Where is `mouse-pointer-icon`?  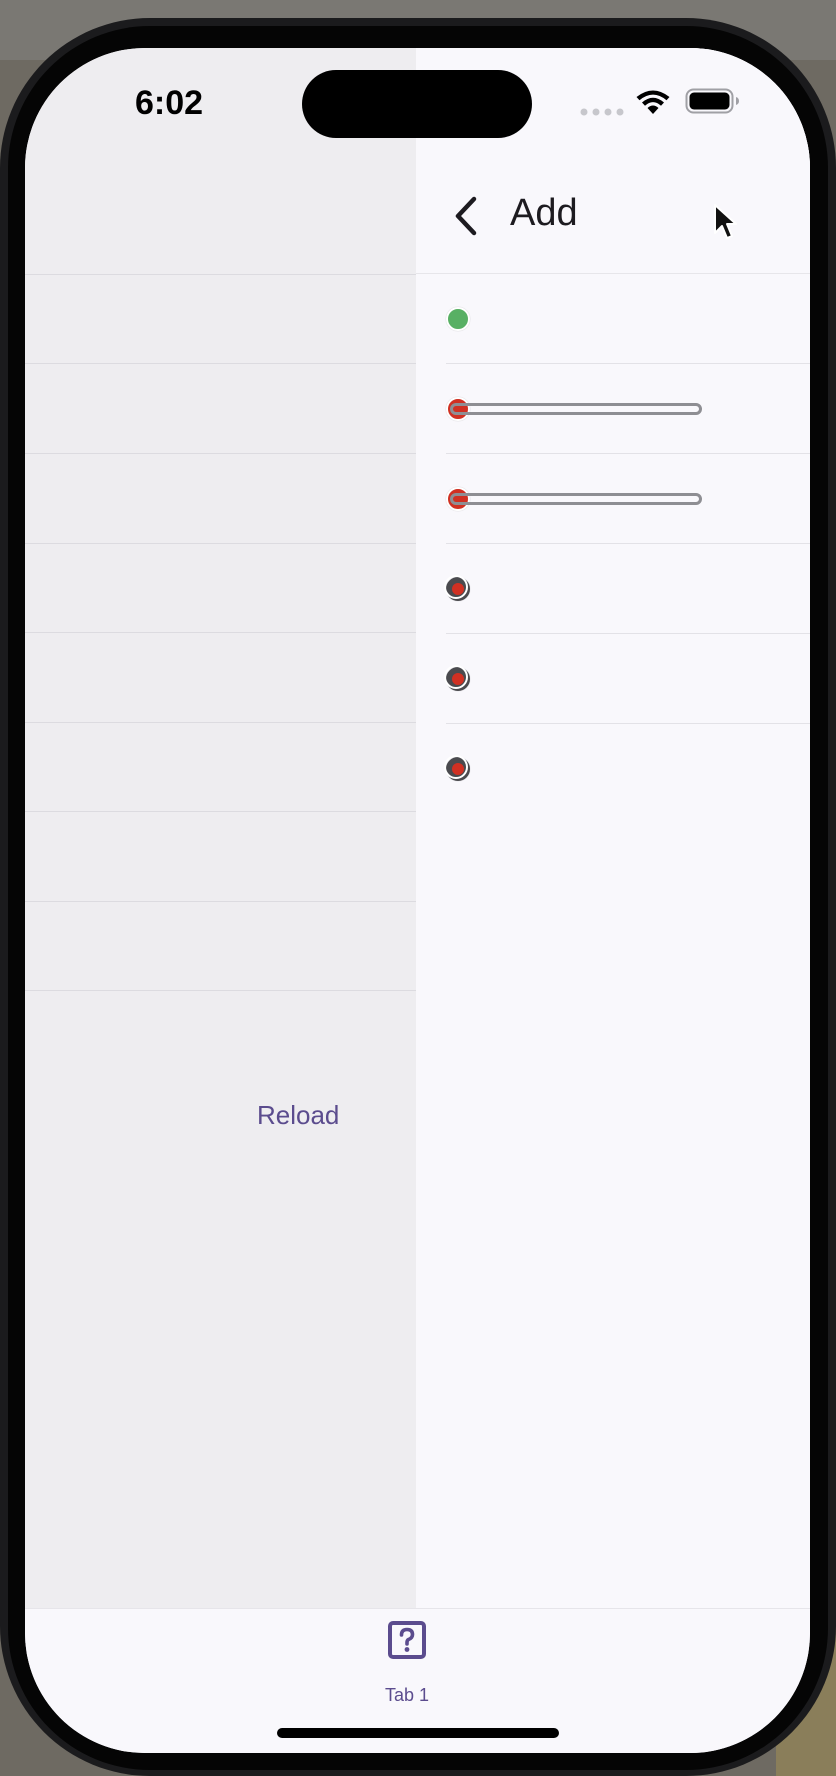
mouse-pointer-icon is located at coordinates (725, 221).